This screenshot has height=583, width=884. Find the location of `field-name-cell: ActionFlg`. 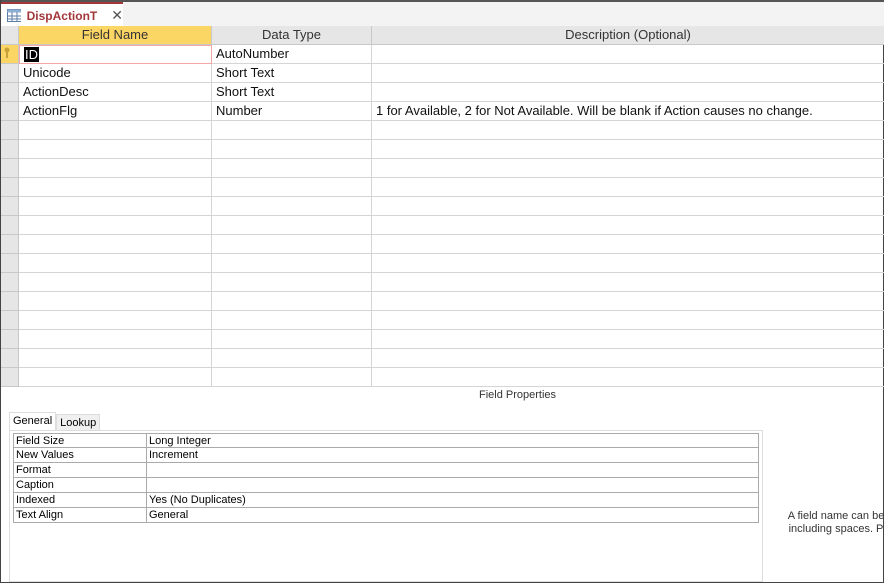

field-name-cell: ActionFlg is located at coordinates (115, 111).